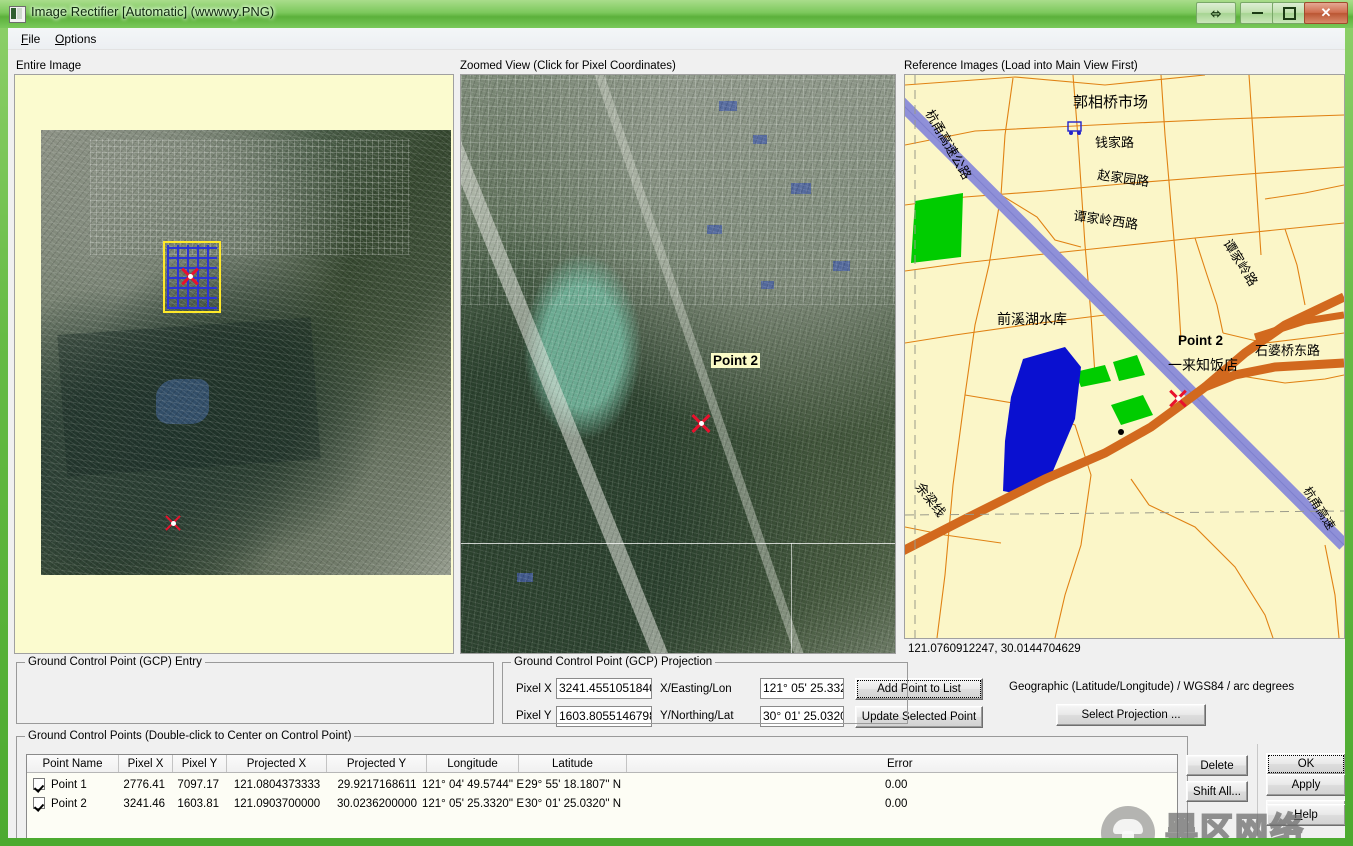 The image size is (1353, 846). Describe the element at coordinates (1114, 143) in the screenshot. I see `map-label: 钱家路` at that location.